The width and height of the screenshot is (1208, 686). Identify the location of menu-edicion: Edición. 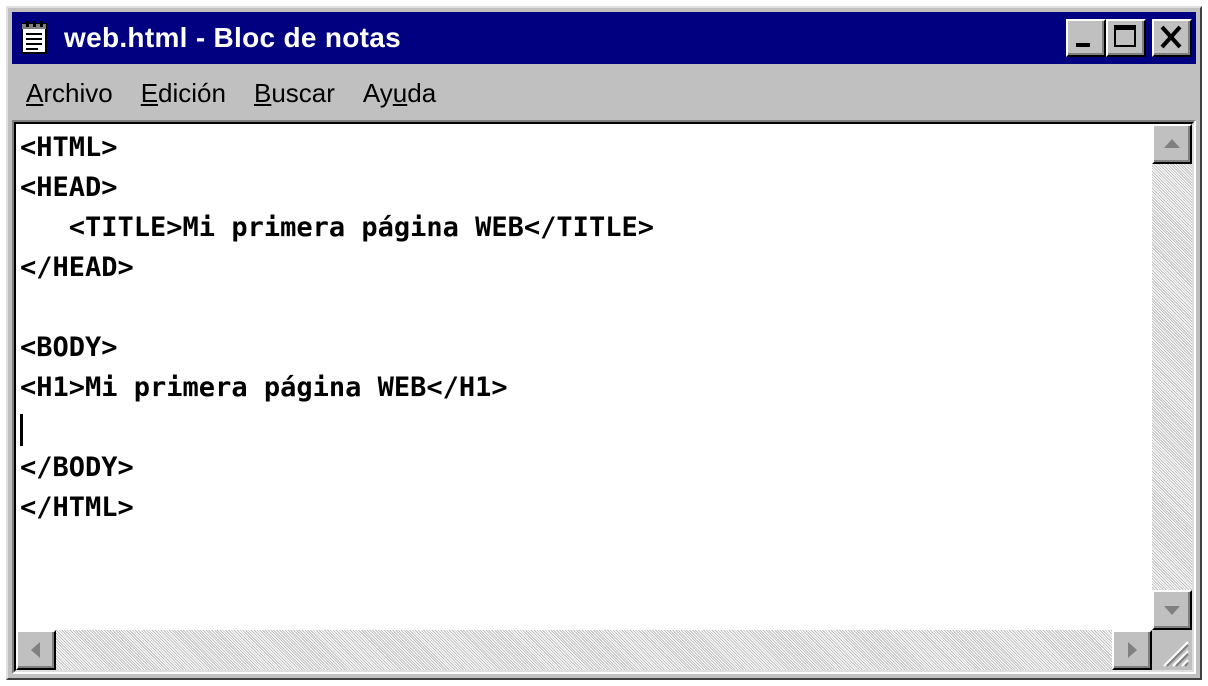
(183, 93).